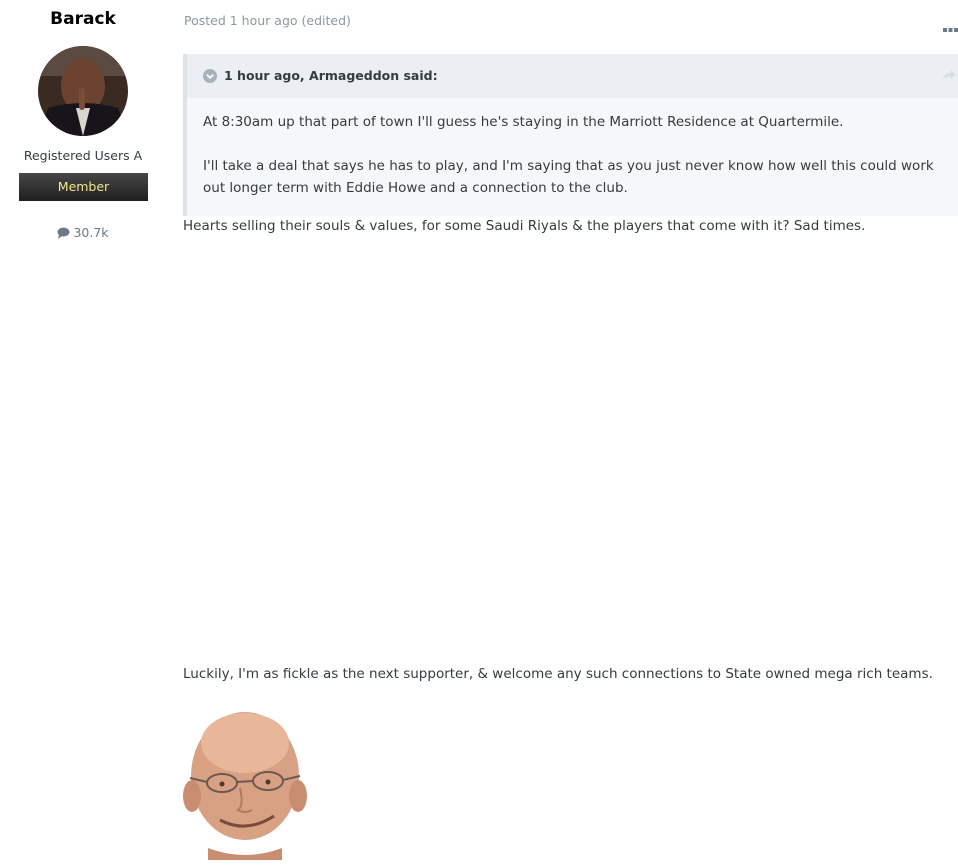  Describe the element at coordinates (210, 76) in the screenshot. I see `chevron-down-icon` at that location.